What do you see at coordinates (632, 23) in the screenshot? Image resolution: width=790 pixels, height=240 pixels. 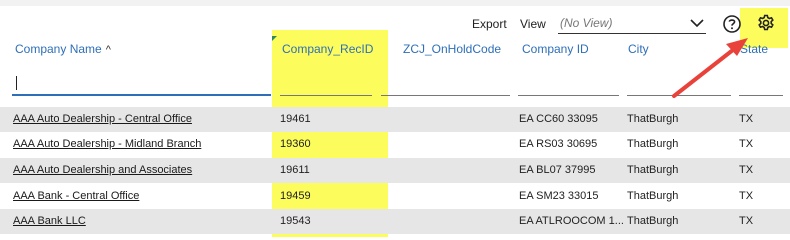 I see `view-select: (No View)` at bounding box center [632, 23].